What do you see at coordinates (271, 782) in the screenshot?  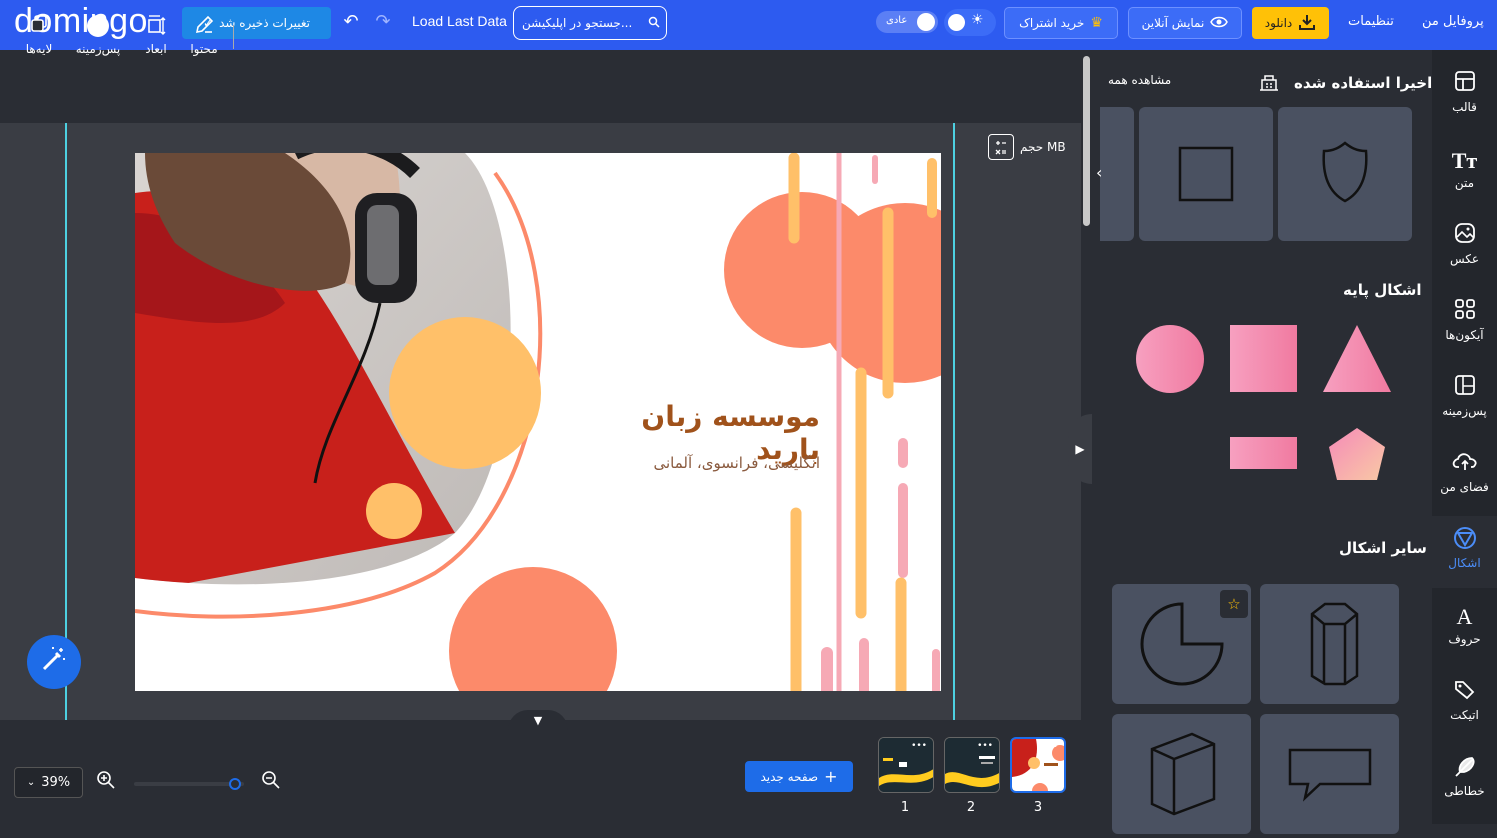 I see `zoom-out-icon` at bounding box center [271, 782].